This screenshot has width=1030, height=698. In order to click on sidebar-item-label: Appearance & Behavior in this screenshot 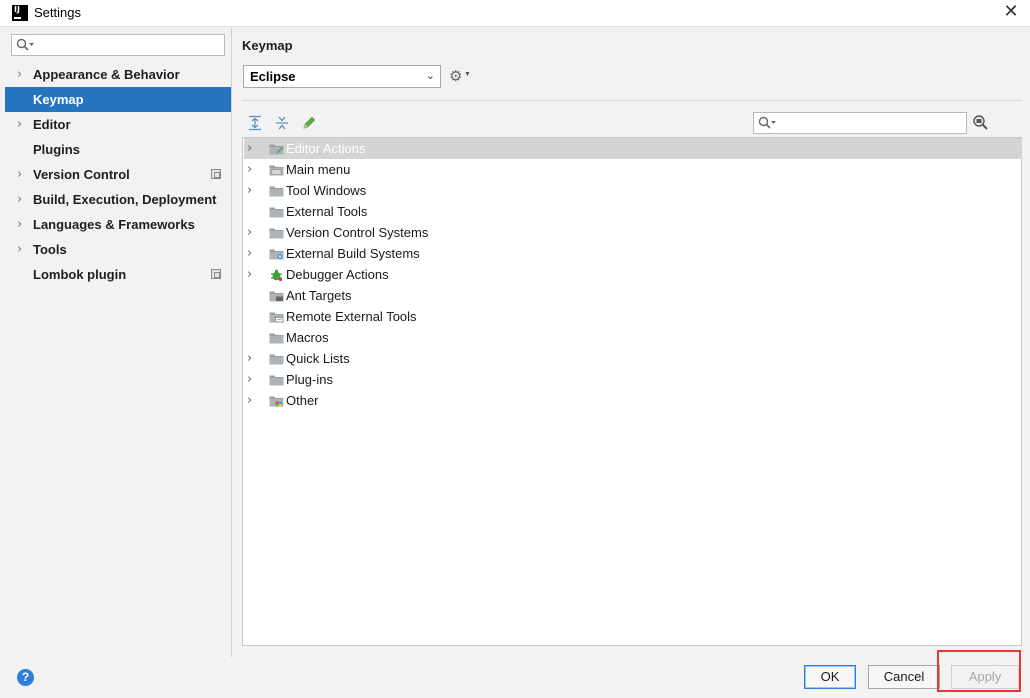, I will do `click(106, 74)`.